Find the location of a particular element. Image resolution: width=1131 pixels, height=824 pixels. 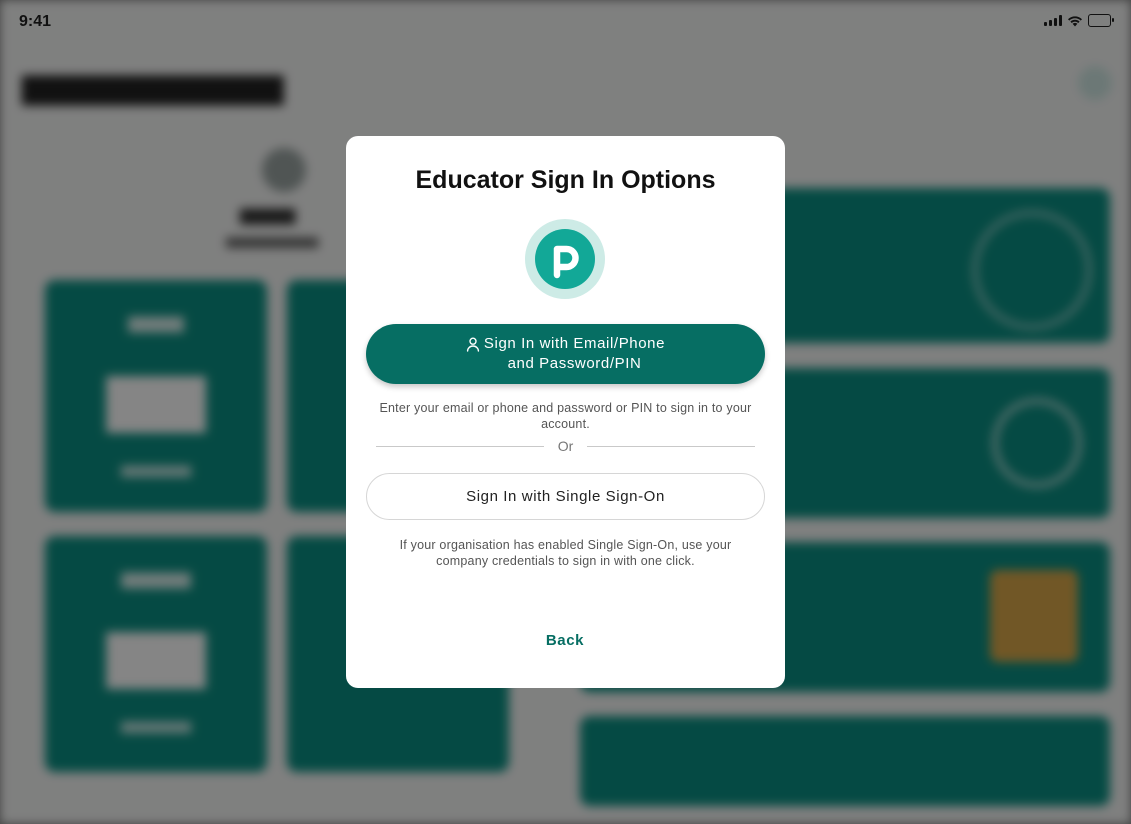

wifi-icon is located at coordinates (1075, 20).